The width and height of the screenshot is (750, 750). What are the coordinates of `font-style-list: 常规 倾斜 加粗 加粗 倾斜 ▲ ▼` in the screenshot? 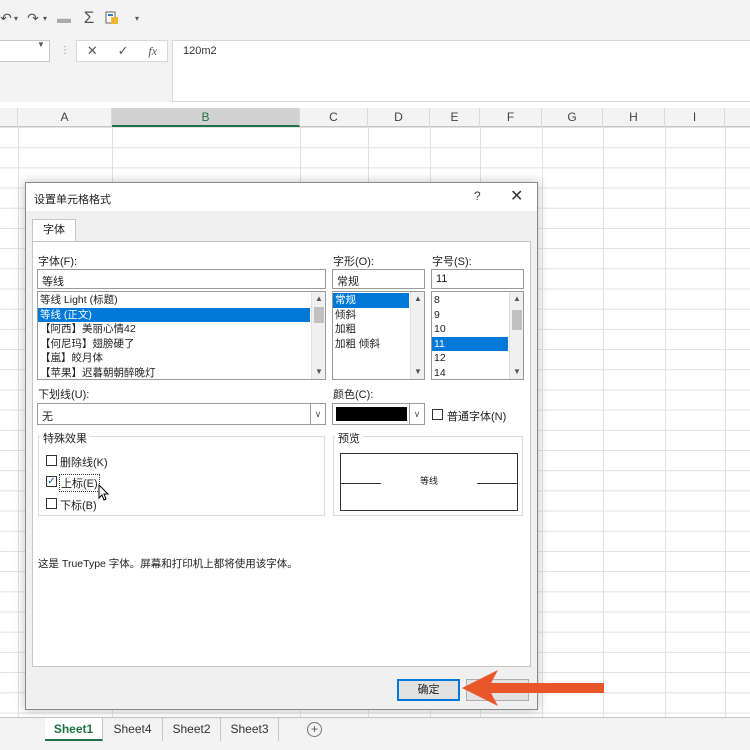 It's located at (378, 335).